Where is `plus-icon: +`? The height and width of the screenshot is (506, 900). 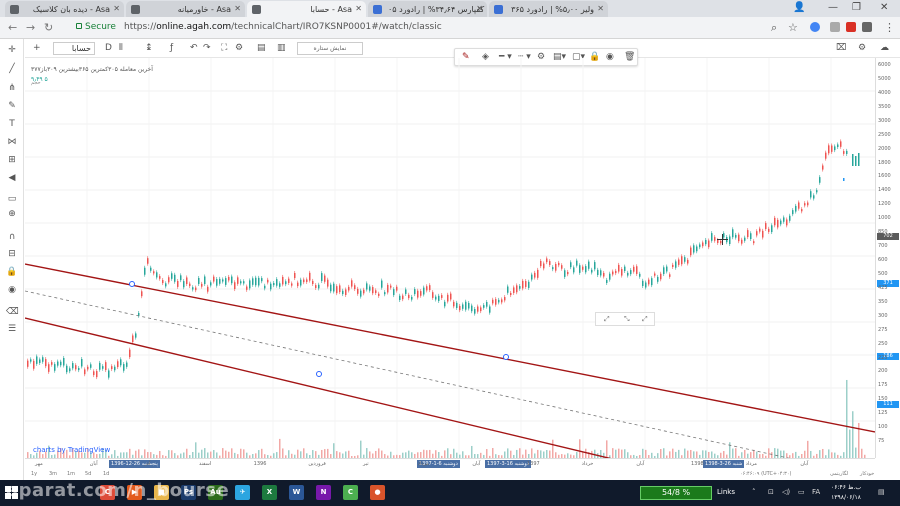 plus-icon: + is located at coordinates (37, 48).